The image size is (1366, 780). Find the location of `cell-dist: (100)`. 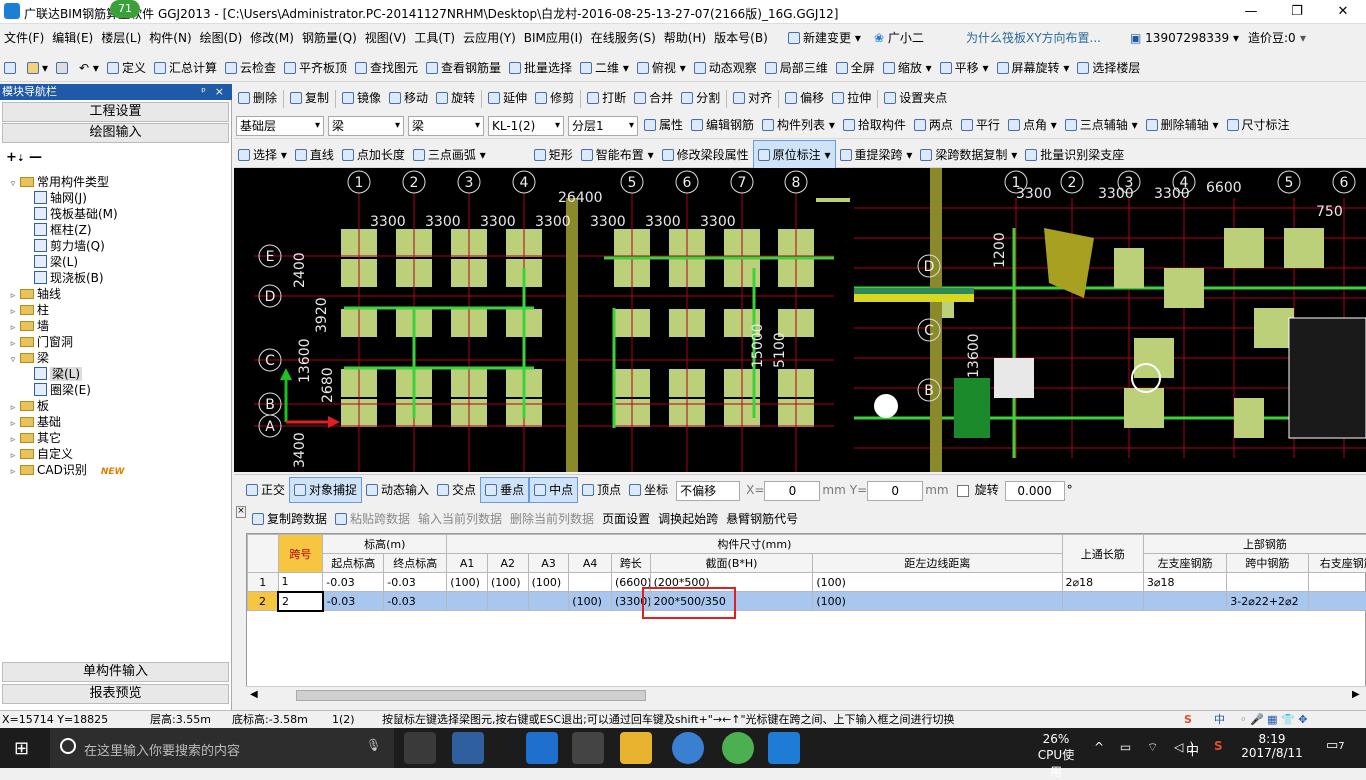

cell-dist: (100) is located at coordinates (937, 601).